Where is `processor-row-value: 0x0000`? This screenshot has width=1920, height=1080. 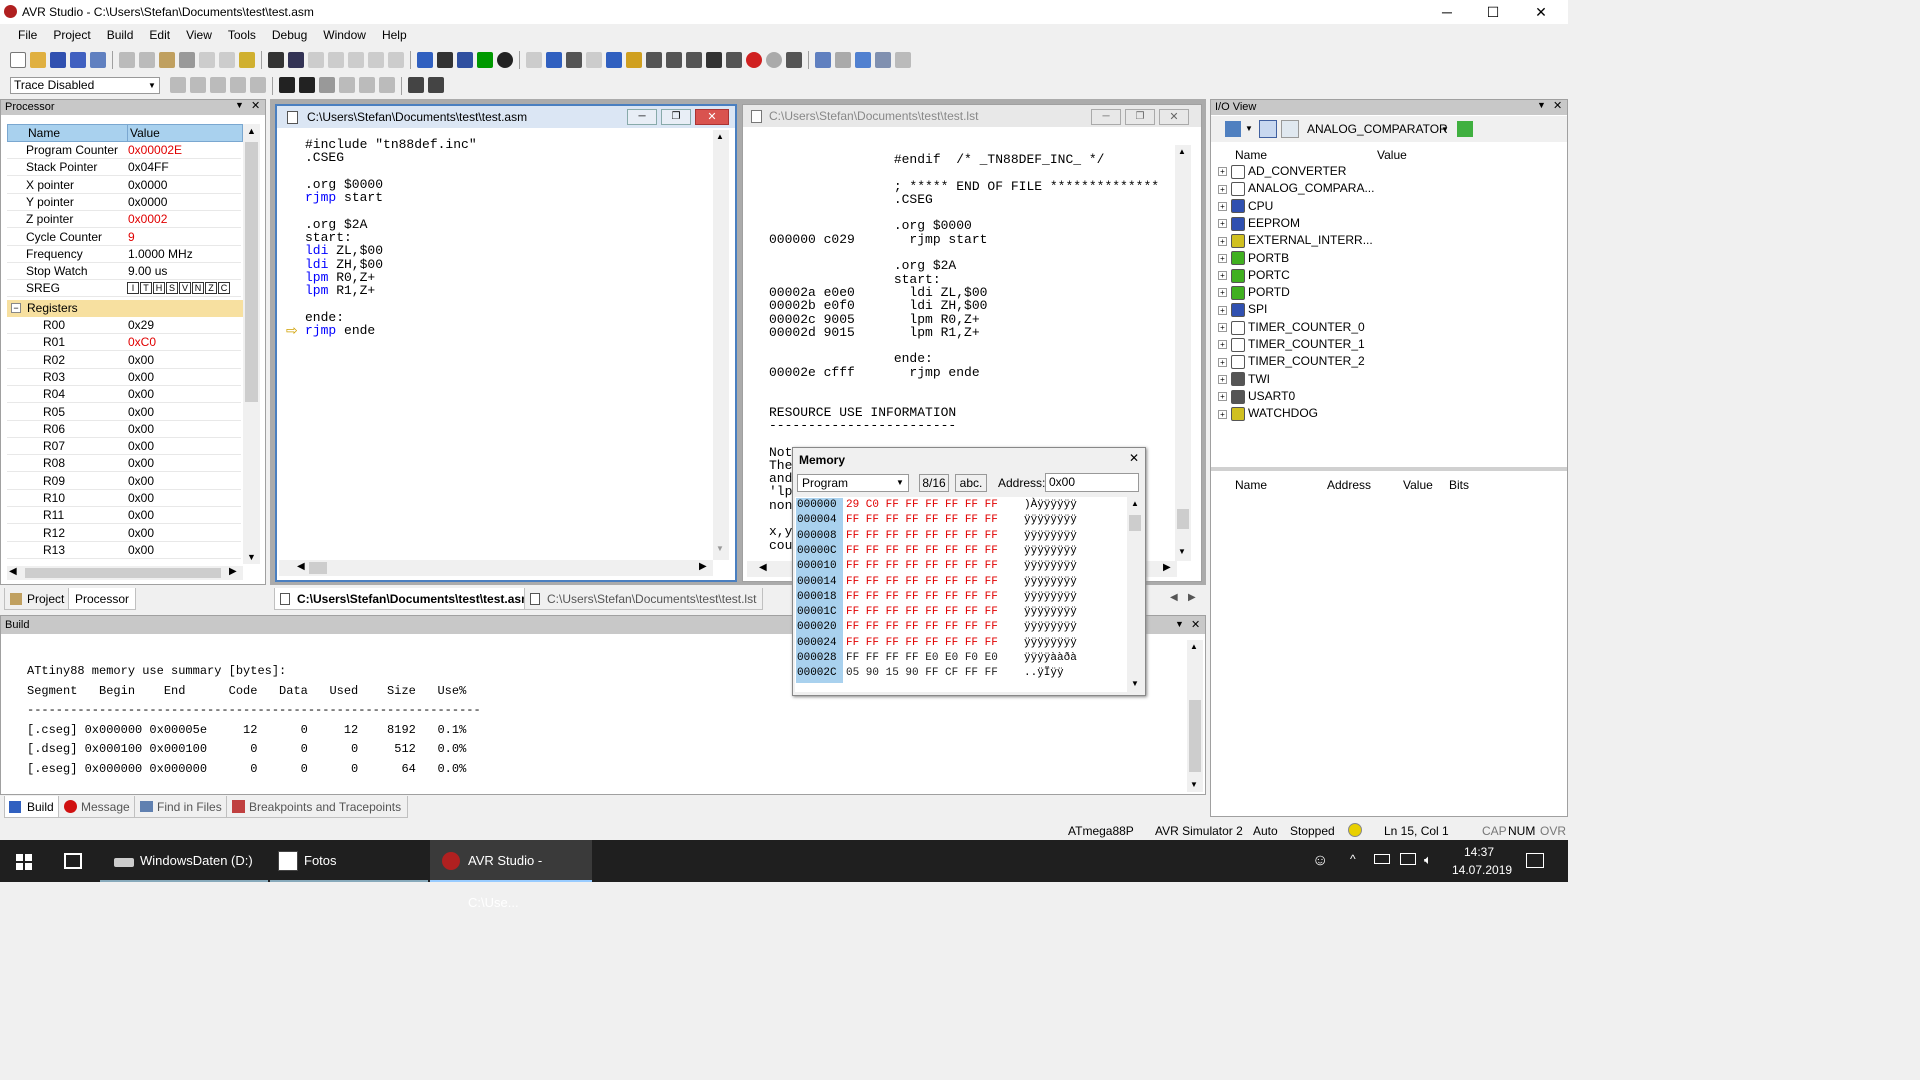 processor-row-value: 0x0000 is located at coordinates (147, 185).